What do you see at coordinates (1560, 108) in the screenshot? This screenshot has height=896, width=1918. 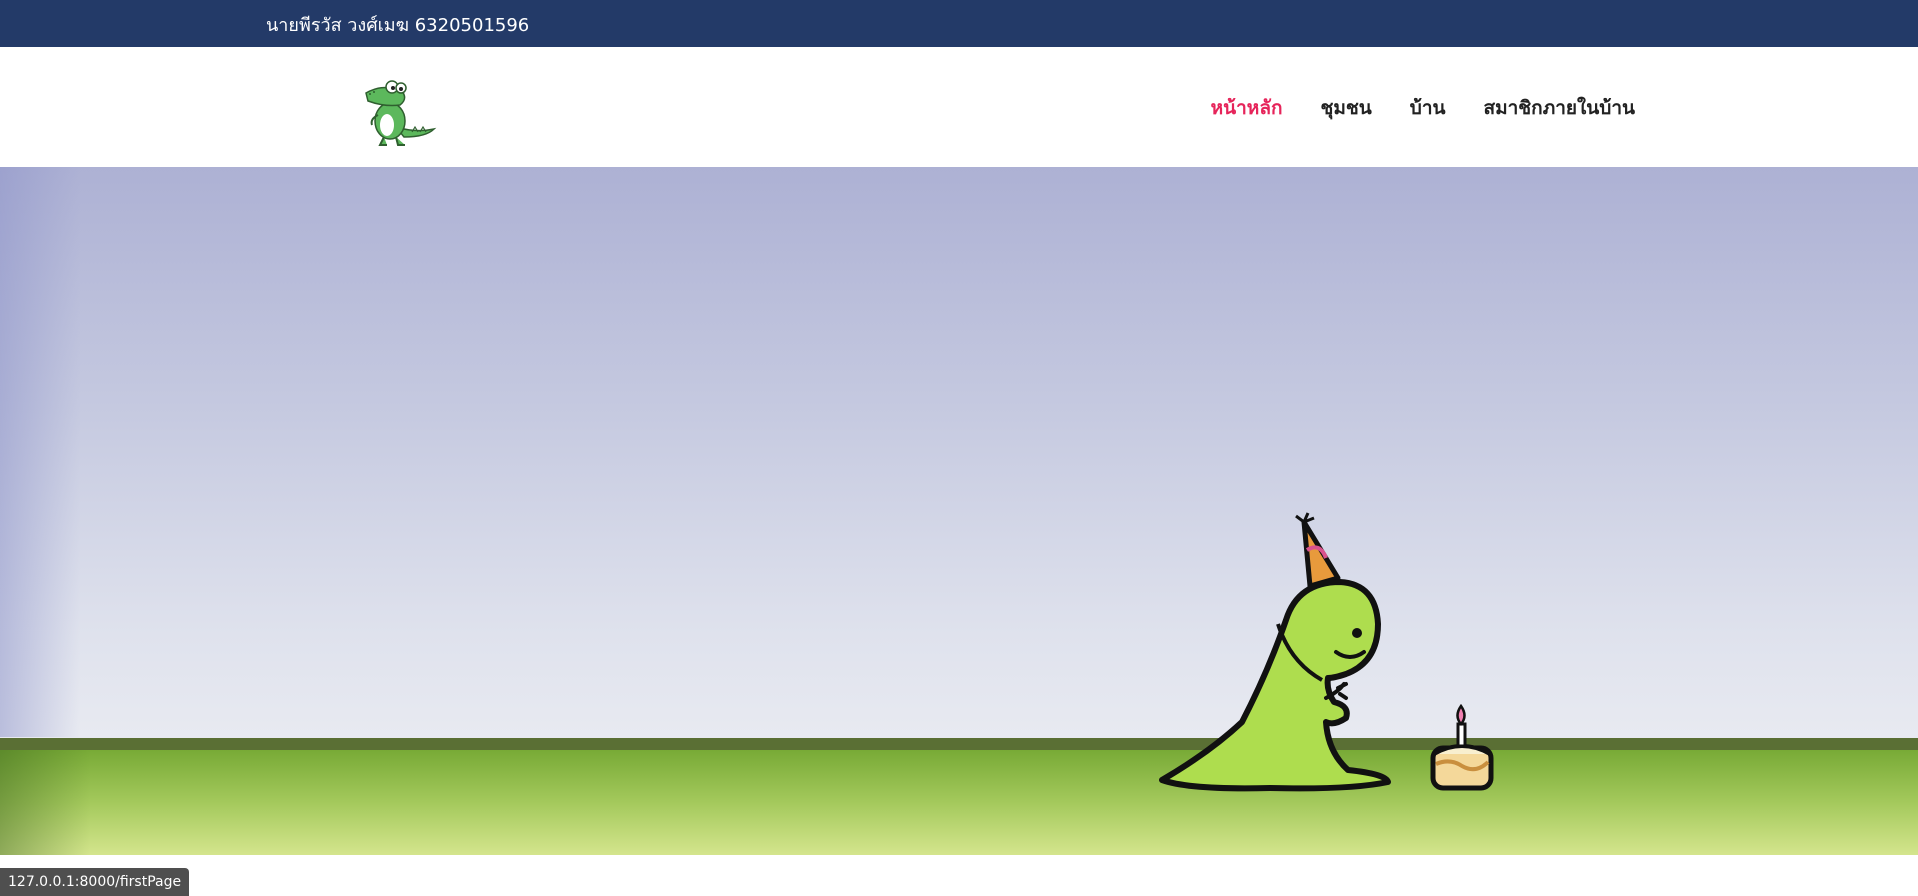 I see `nav-item-house-members: สมาชิกภายในบ้าน` at bounding box center [1560, 108].